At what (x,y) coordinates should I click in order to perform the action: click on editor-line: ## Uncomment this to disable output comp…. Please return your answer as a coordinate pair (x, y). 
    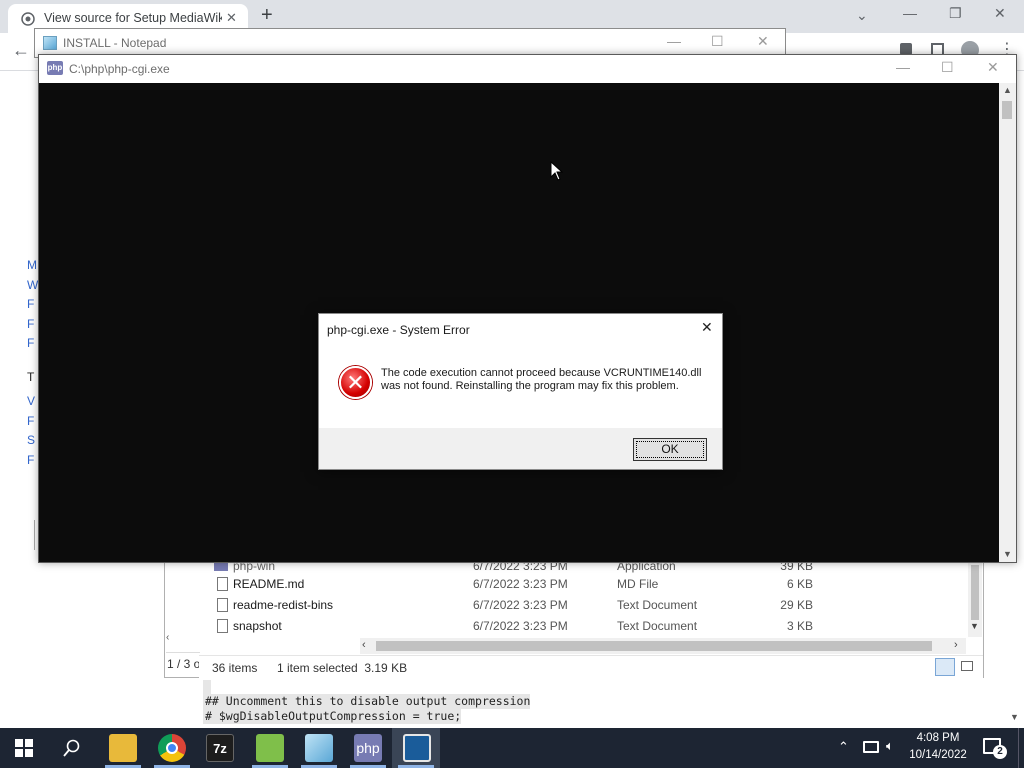
    Looking at the image, I should click on (367, 701).